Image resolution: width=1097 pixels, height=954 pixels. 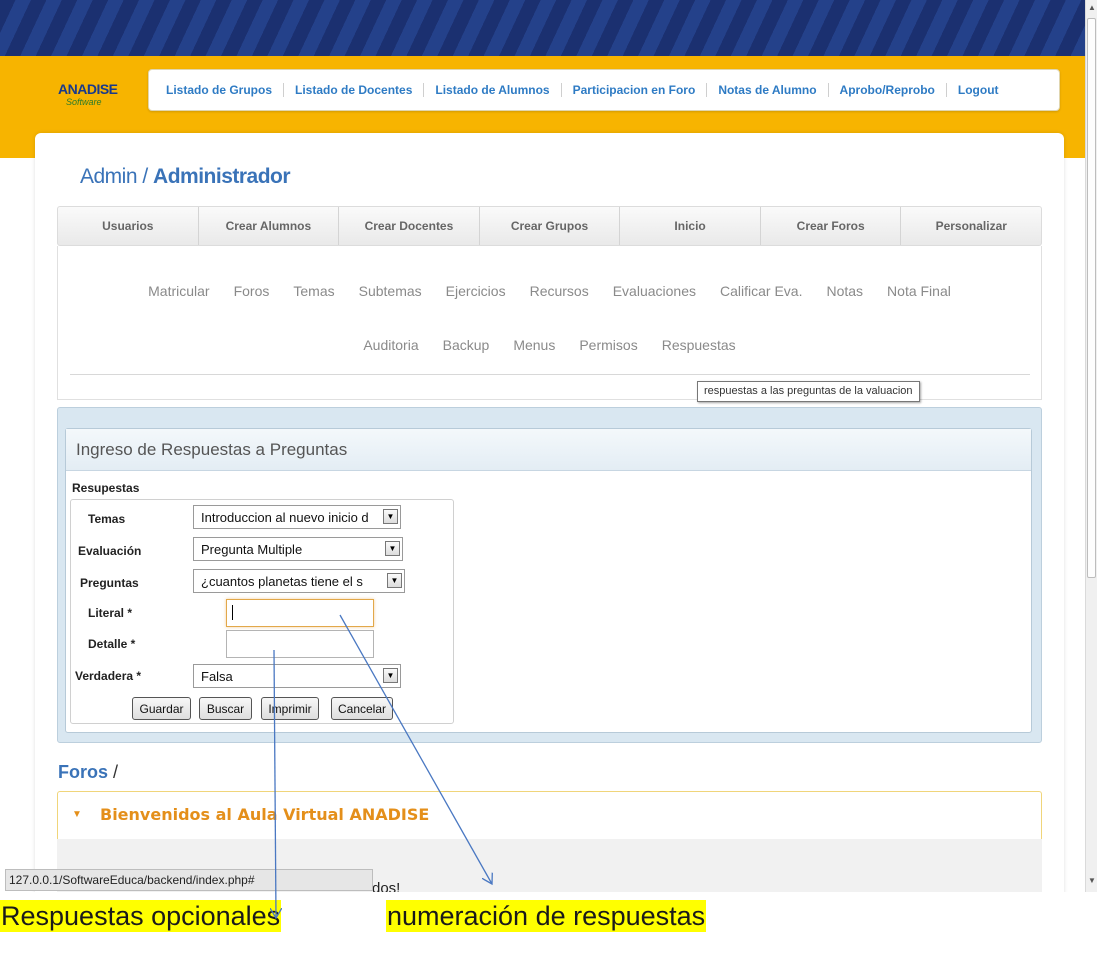 I want to click on tab-crear-docentes: Crear Docentes, so click(x=409, y=226).